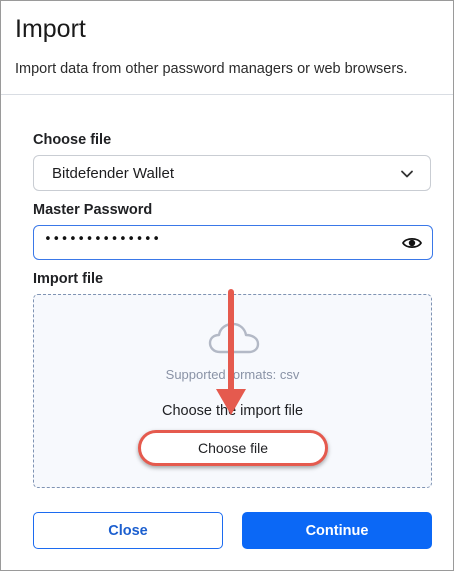  What do you see at coordinates (232, 411) in the screenshot?
I see `choose-import-file-text: Choose the import file` at bounding box center [232, 411].